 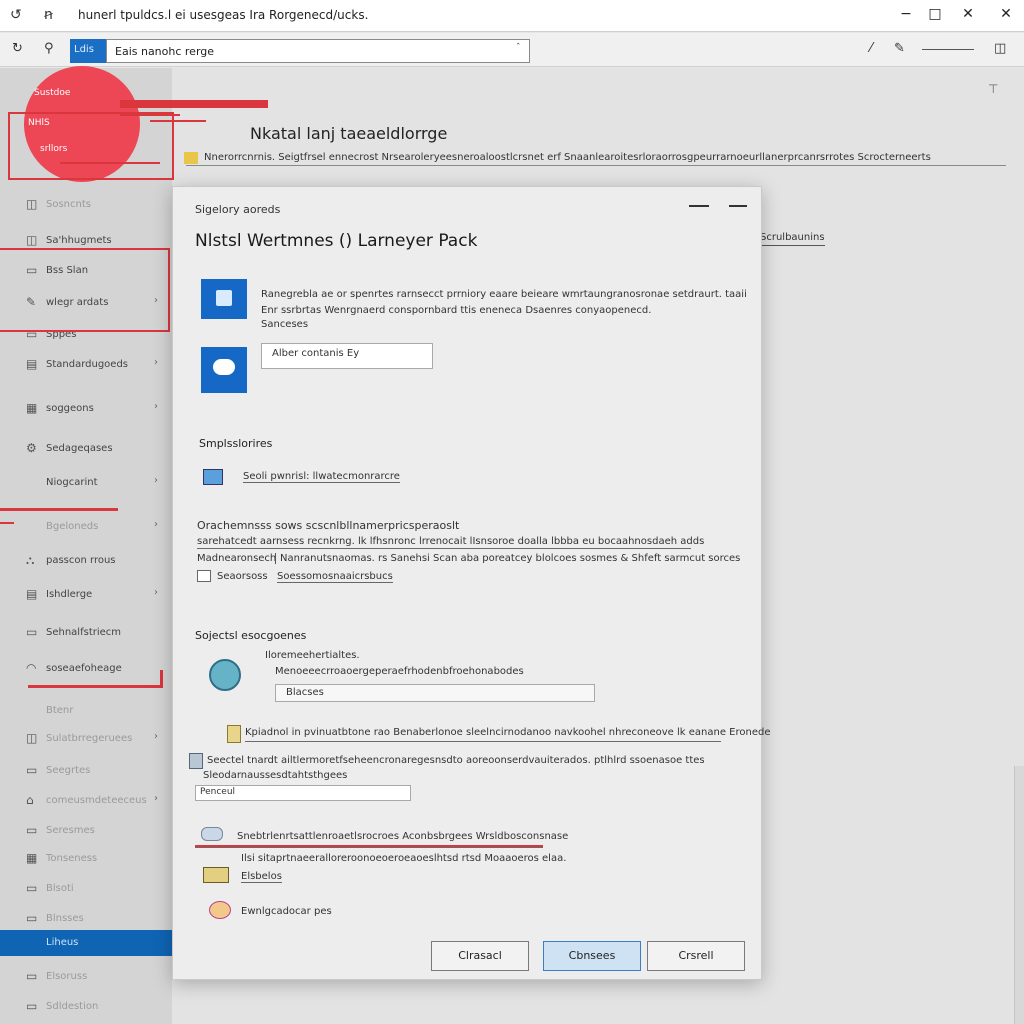 I want to click on sidebar-item-label: Liheus, so click(x=62, y=942).